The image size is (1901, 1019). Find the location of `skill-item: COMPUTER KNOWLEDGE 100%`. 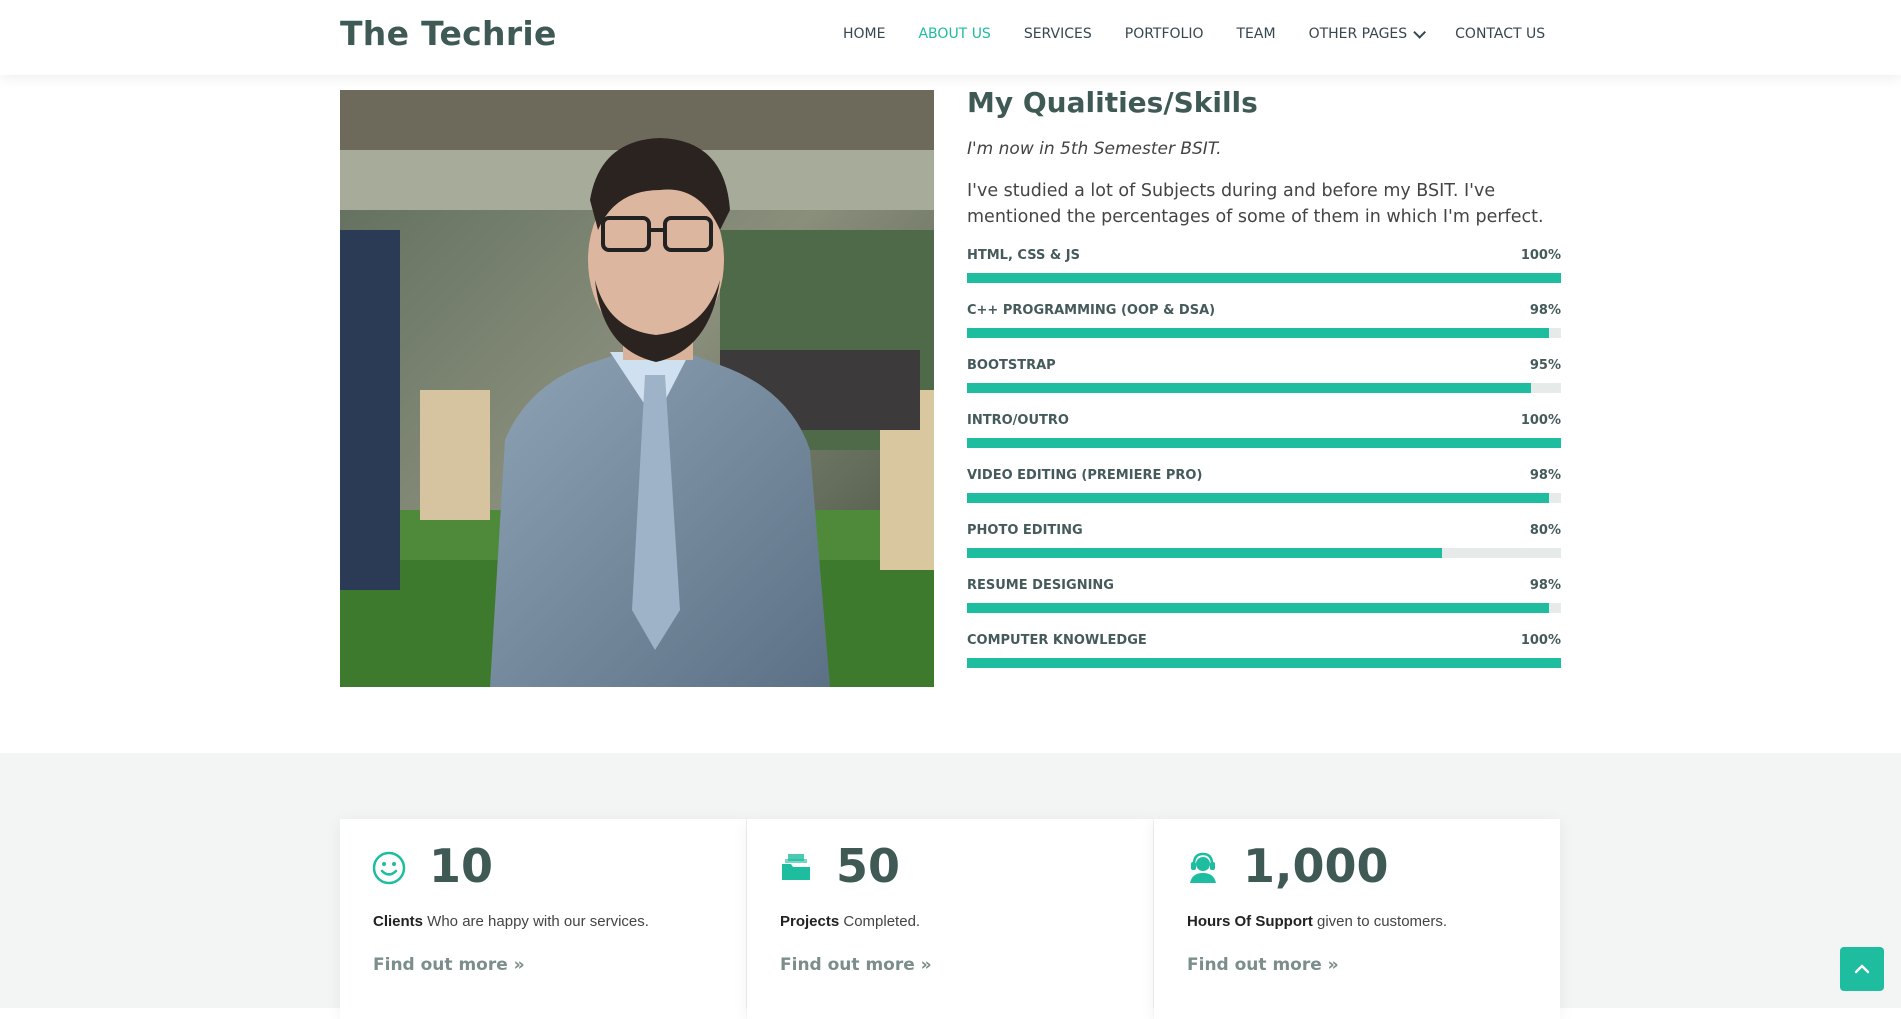

skill-item: COMPUTER KNOWLEDGE 100% is located at coordinates (1264, 660).